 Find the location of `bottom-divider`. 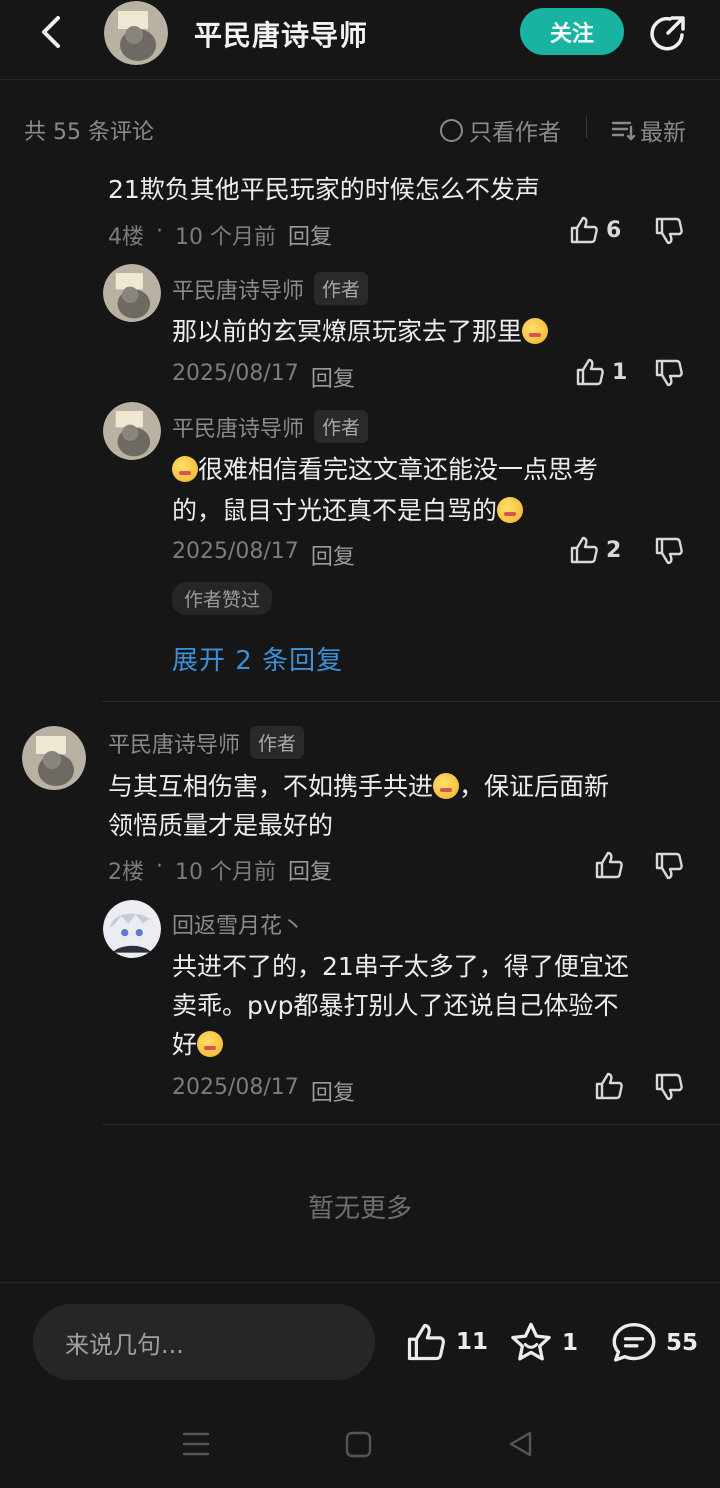

bottom-divider is located at coordinates (360, 1282).